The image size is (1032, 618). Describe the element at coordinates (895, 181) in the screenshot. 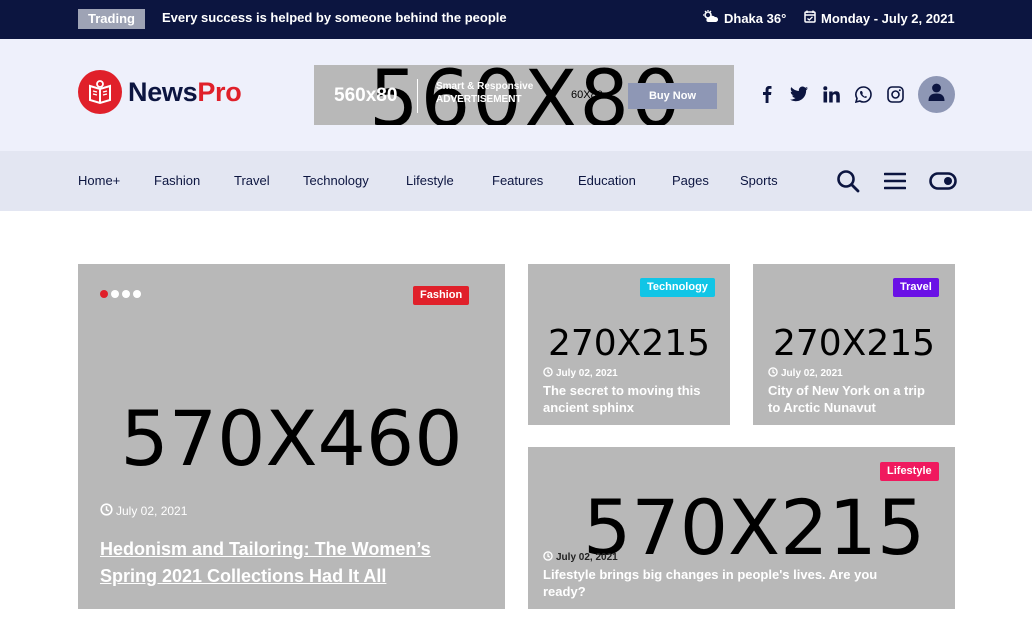

I see `menu-icon` at that location.